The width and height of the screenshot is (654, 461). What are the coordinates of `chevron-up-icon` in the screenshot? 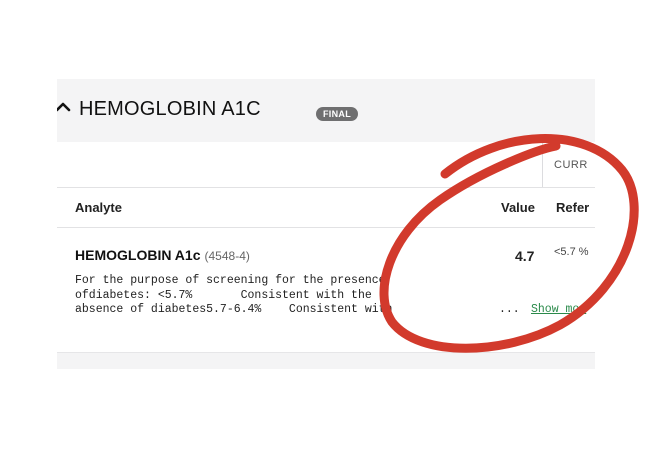 It's located at (64, 107).